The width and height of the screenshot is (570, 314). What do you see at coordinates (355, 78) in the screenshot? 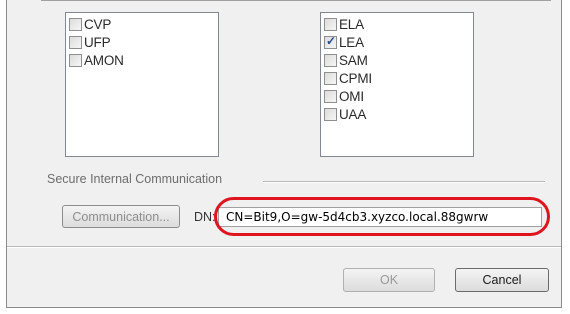
I see `list-item-label: CPMI` at bounding box center [355, 78].